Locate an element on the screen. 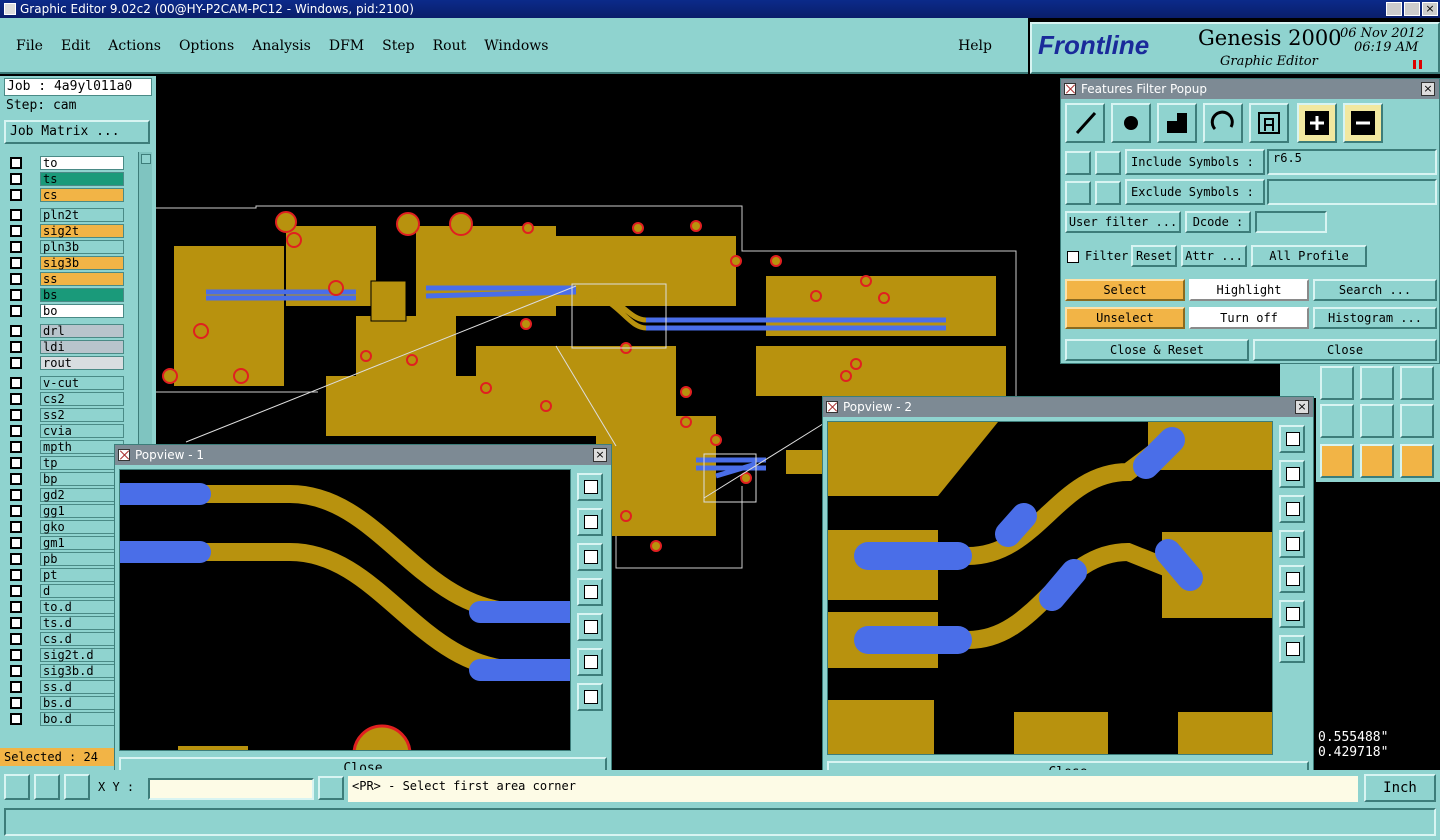  layer-name: gg1 is located at coordinates (82, 511).